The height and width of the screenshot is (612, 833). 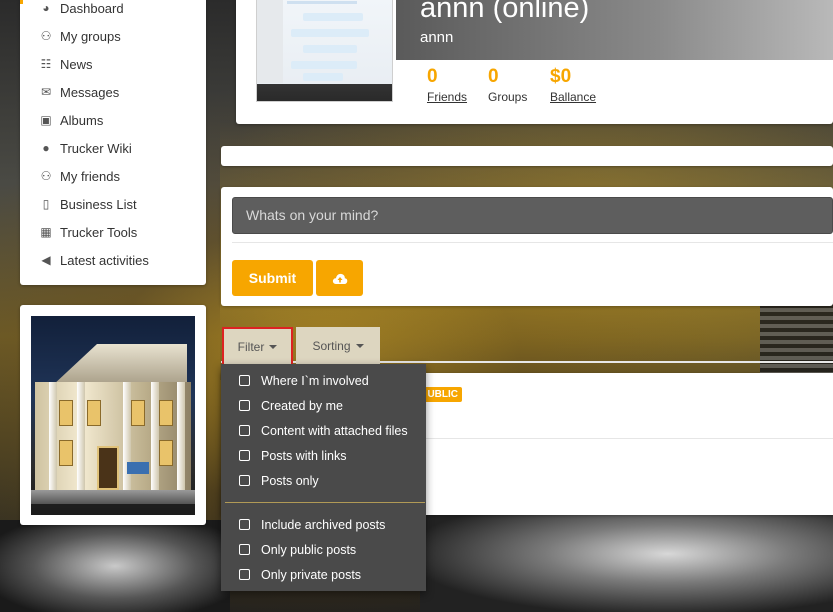 What do you see at coordinates (46, 92) in the screenshot?
I see `envelope-icon: ✉` at bounding box center [46, 92].